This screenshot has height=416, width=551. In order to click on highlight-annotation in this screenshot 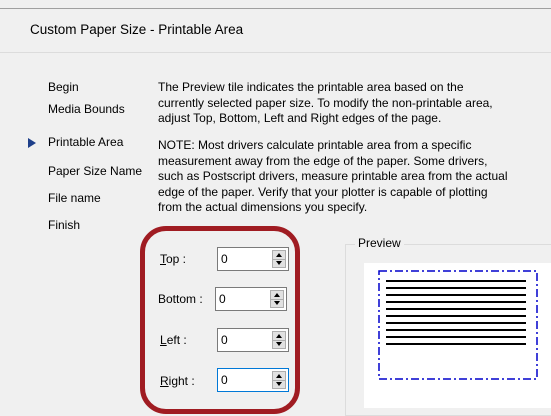, I will do `click(220, 320)`.